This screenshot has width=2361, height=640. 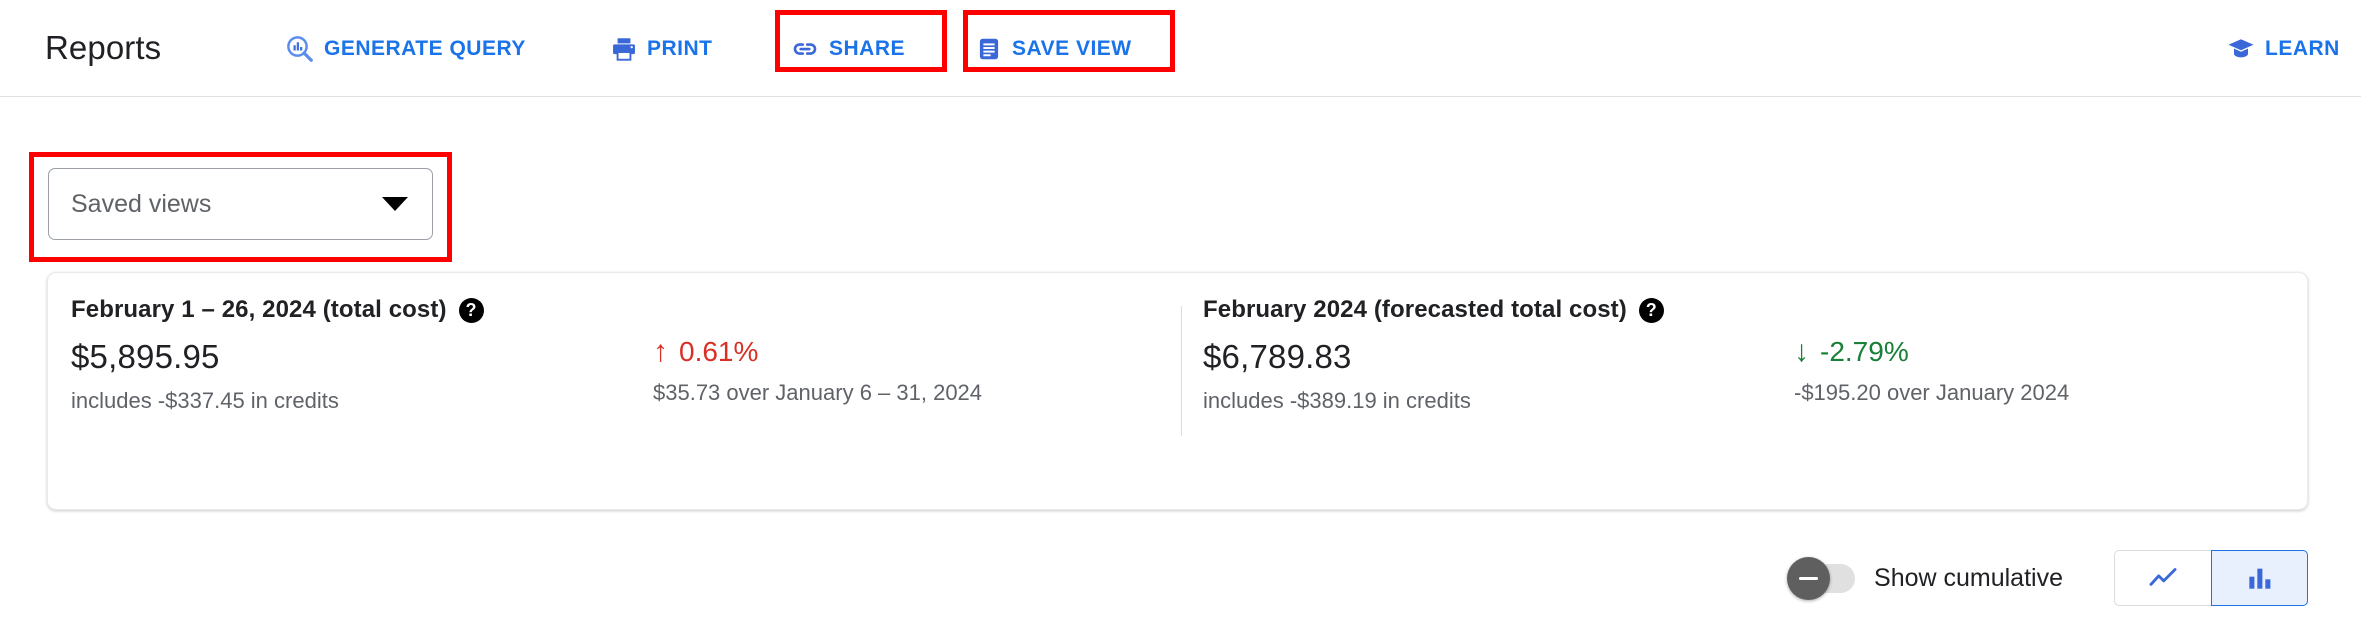 What do you see at coordinates (1337, 400) in the screenshot?
I see `forecast-cost-credits: includes -$389.19 in credits` at bounding box center [1337, 400].